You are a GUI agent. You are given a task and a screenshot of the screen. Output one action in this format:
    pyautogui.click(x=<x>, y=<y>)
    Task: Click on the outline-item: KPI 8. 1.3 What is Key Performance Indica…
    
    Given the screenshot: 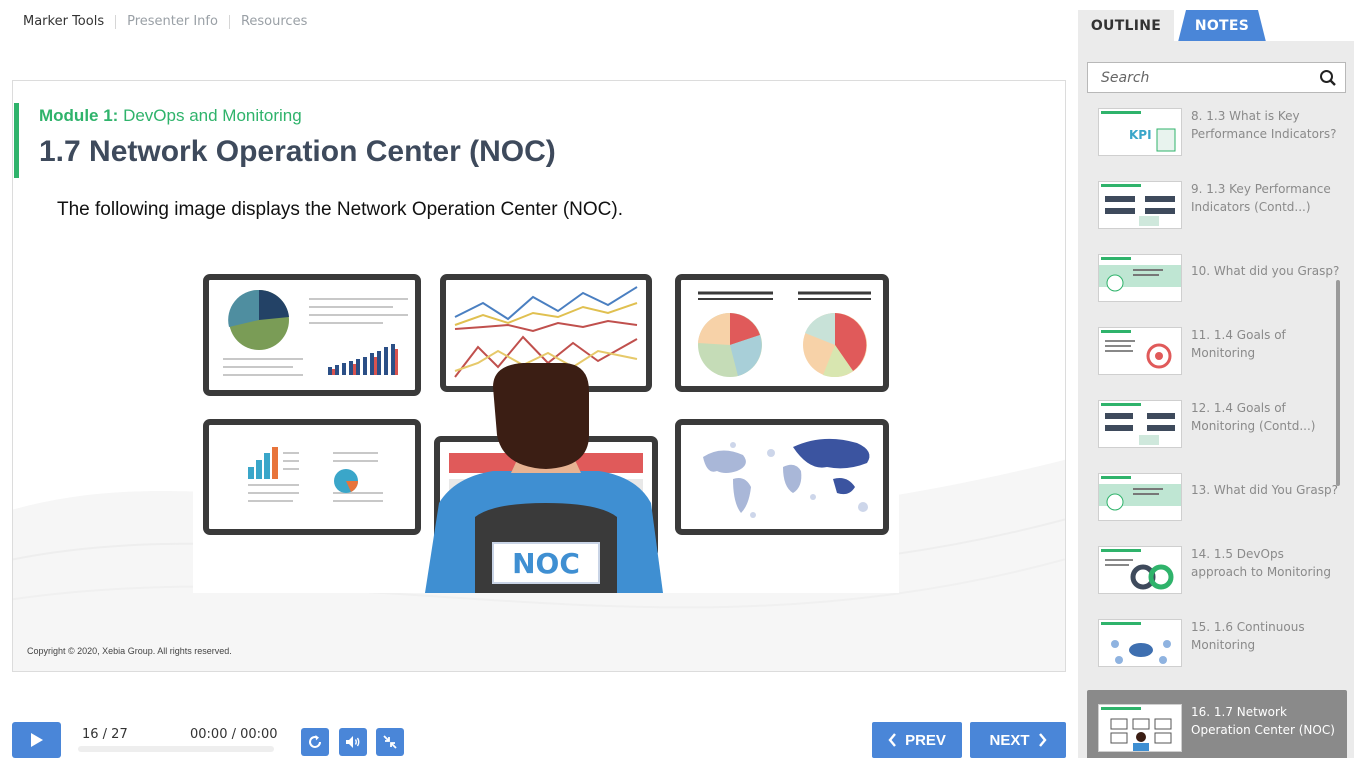 What is the action you would take?
    pyautogui.click(x=1217, y=137)
    